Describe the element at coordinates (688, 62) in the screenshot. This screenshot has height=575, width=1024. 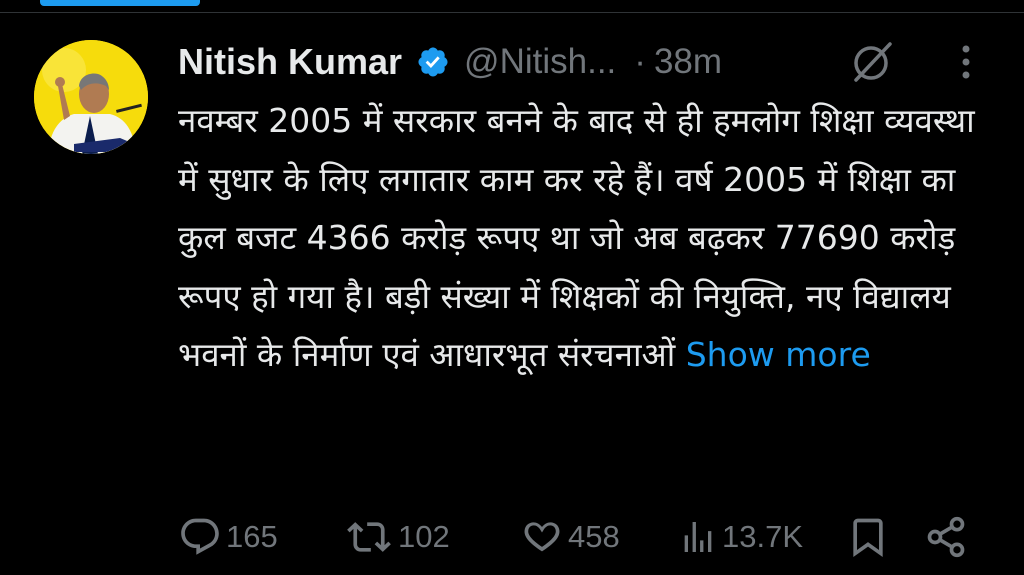
I see `tweet-timestamp: 38m` at that location.